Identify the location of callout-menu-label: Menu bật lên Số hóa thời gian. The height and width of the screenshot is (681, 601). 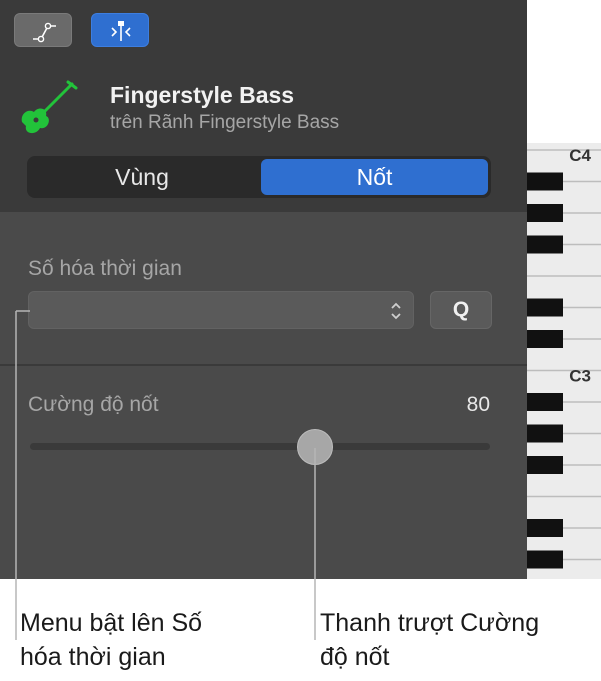
(111, 640).